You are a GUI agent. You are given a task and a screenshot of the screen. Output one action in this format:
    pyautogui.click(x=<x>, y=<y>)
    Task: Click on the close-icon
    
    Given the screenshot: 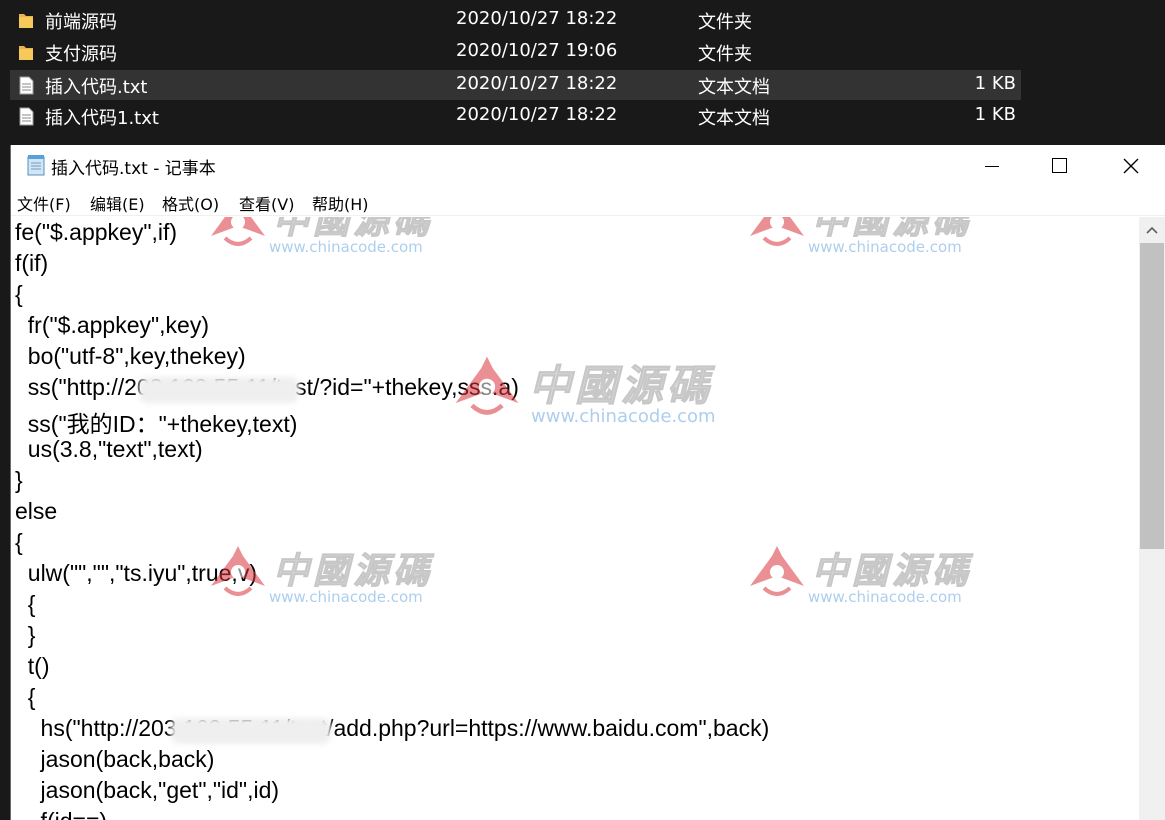 What is the action you would take?
    pyautogui.click(x=1131, y=166)
    